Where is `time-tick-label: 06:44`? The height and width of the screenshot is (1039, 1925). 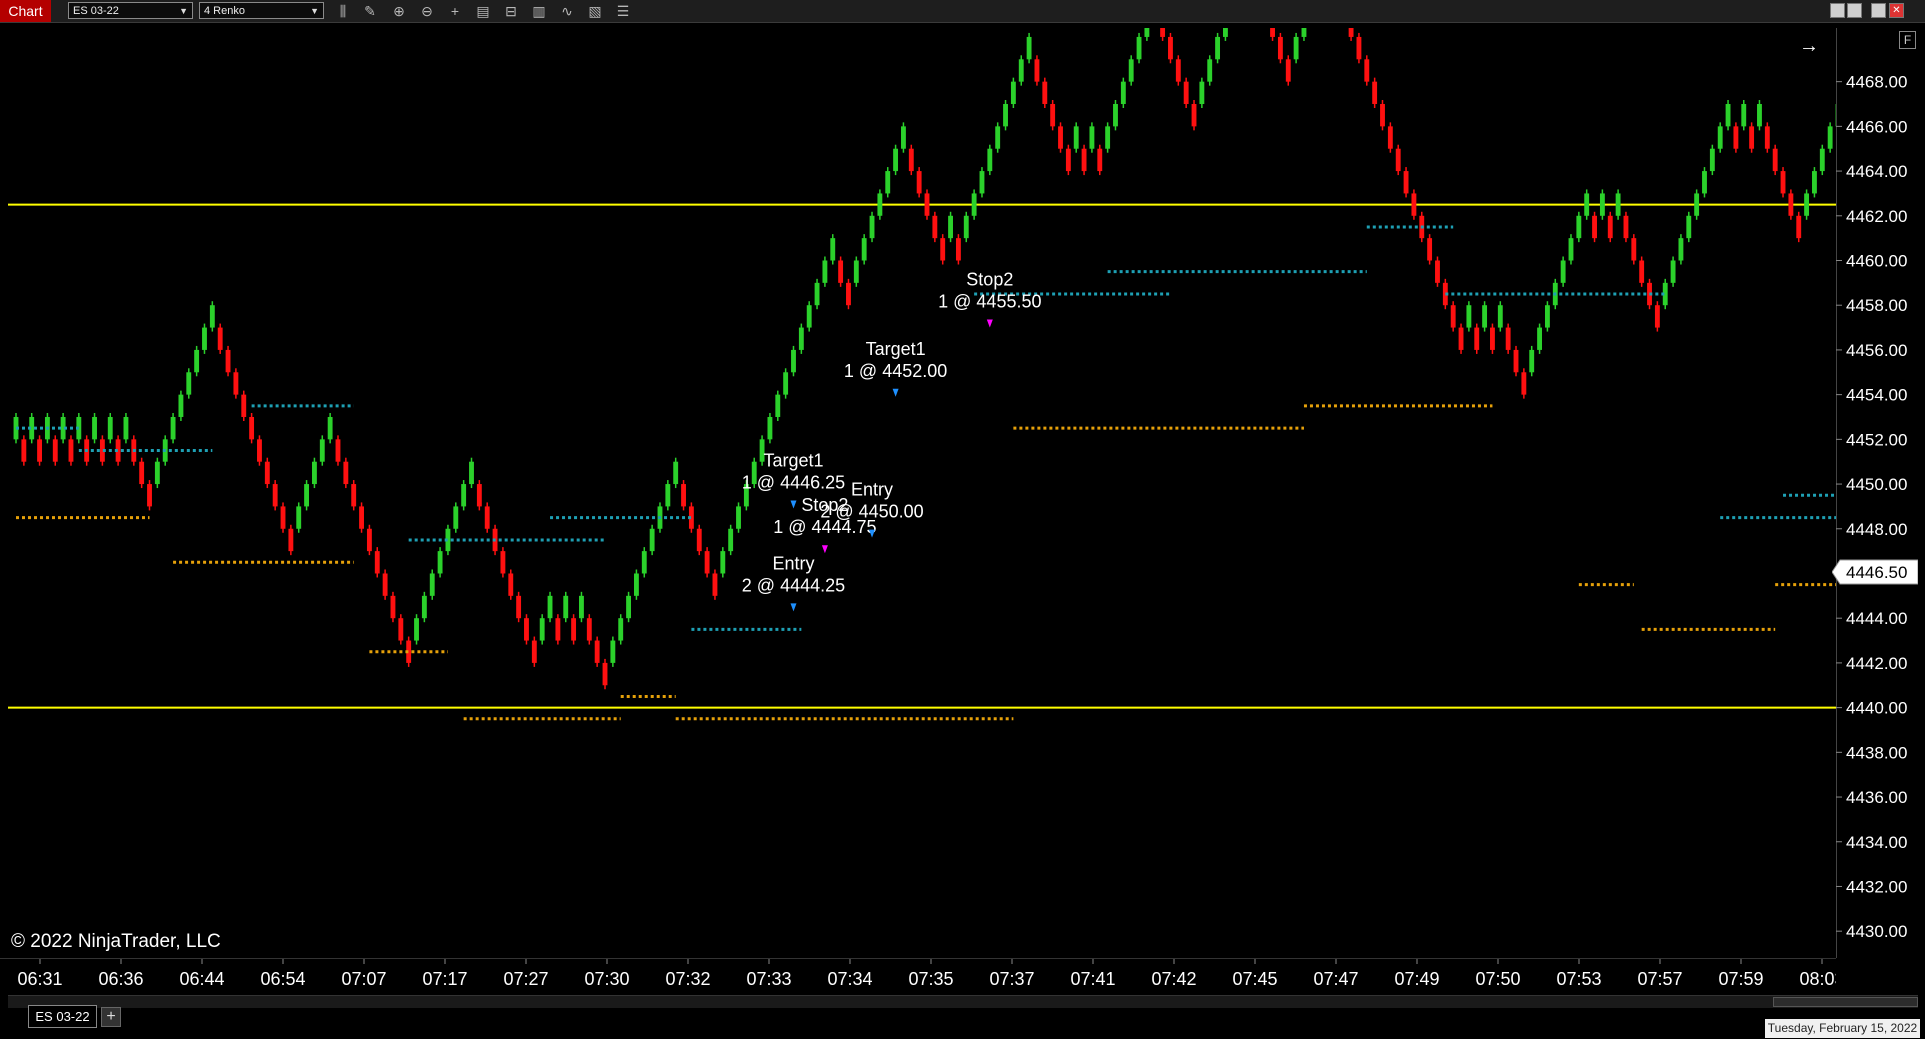 time-tick-label: 06:44 is located at coordinates (201, 979).